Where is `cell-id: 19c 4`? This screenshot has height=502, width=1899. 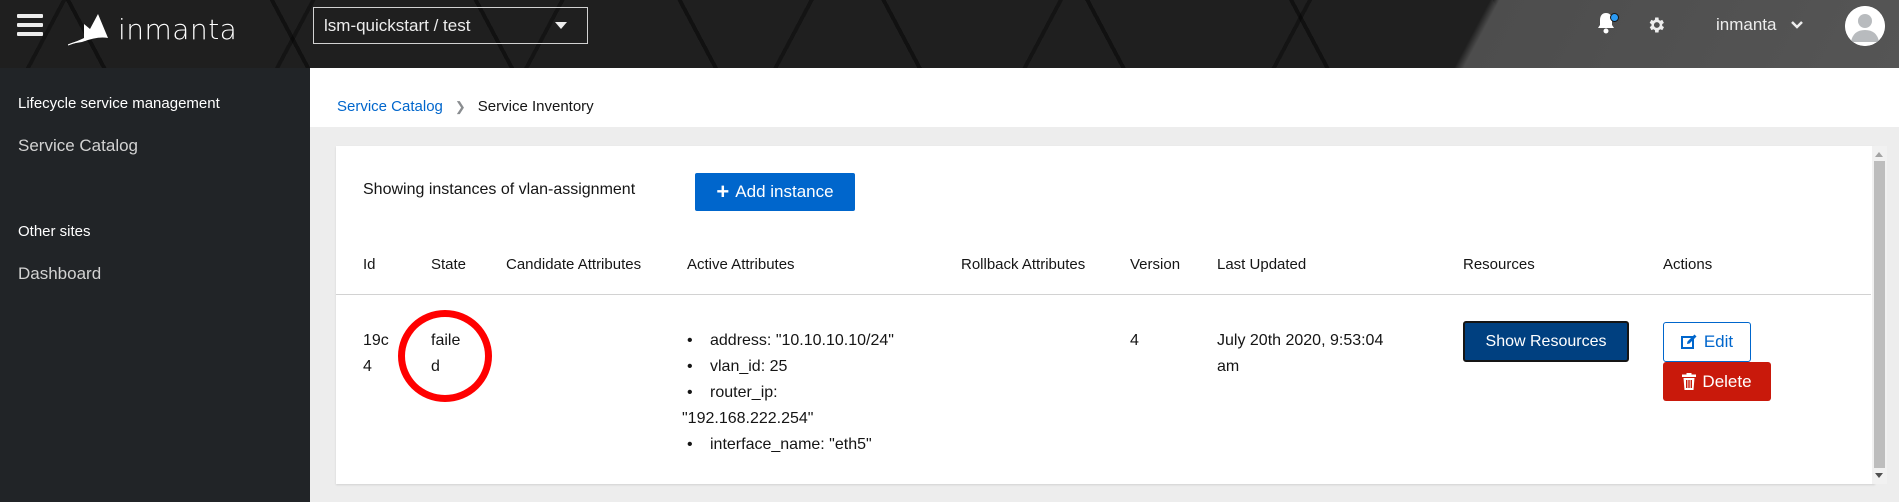
cell-id: 19c 4 is located at coordinates (376, 354).